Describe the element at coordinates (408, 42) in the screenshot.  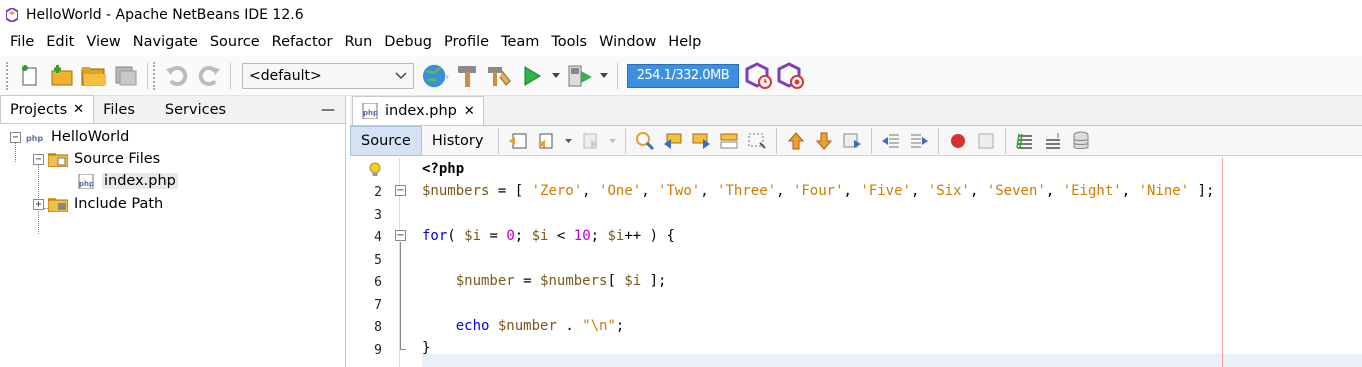
I see `menu-debug: Debug` at that location.